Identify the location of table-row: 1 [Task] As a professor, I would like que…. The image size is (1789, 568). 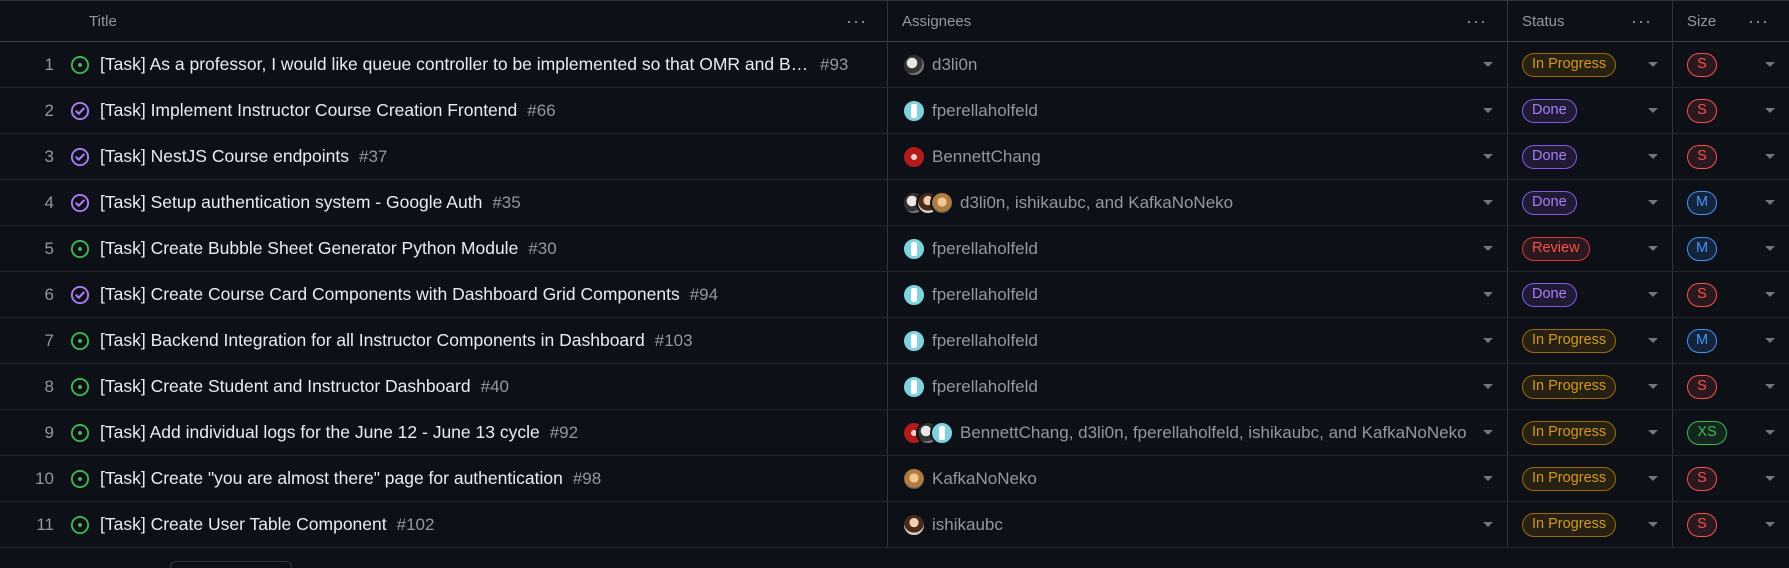
(894, 65).